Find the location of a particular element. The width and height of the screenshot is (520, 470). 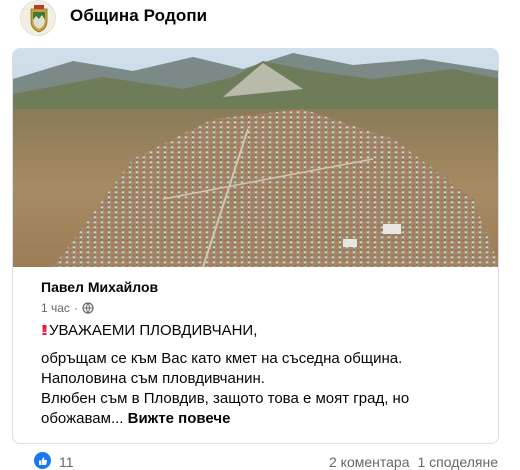

post-author: Павел Михайлов is located at coordinates (99, 287).